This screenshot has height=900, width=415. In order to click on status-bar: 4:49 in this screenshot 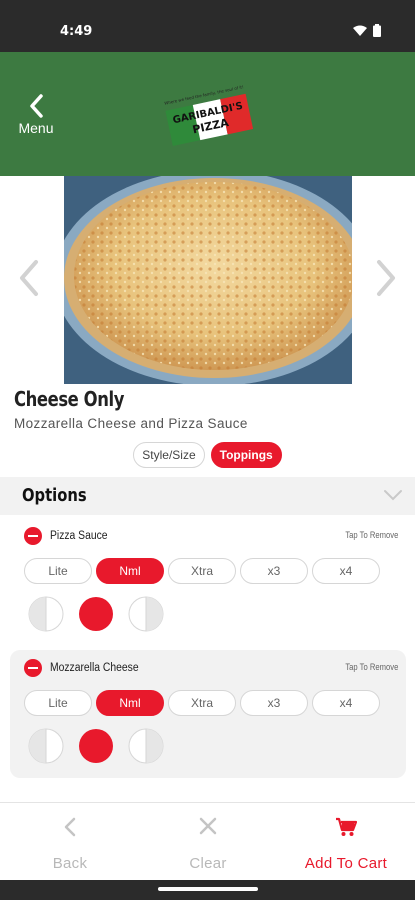, I will do `click(207, 26)`.